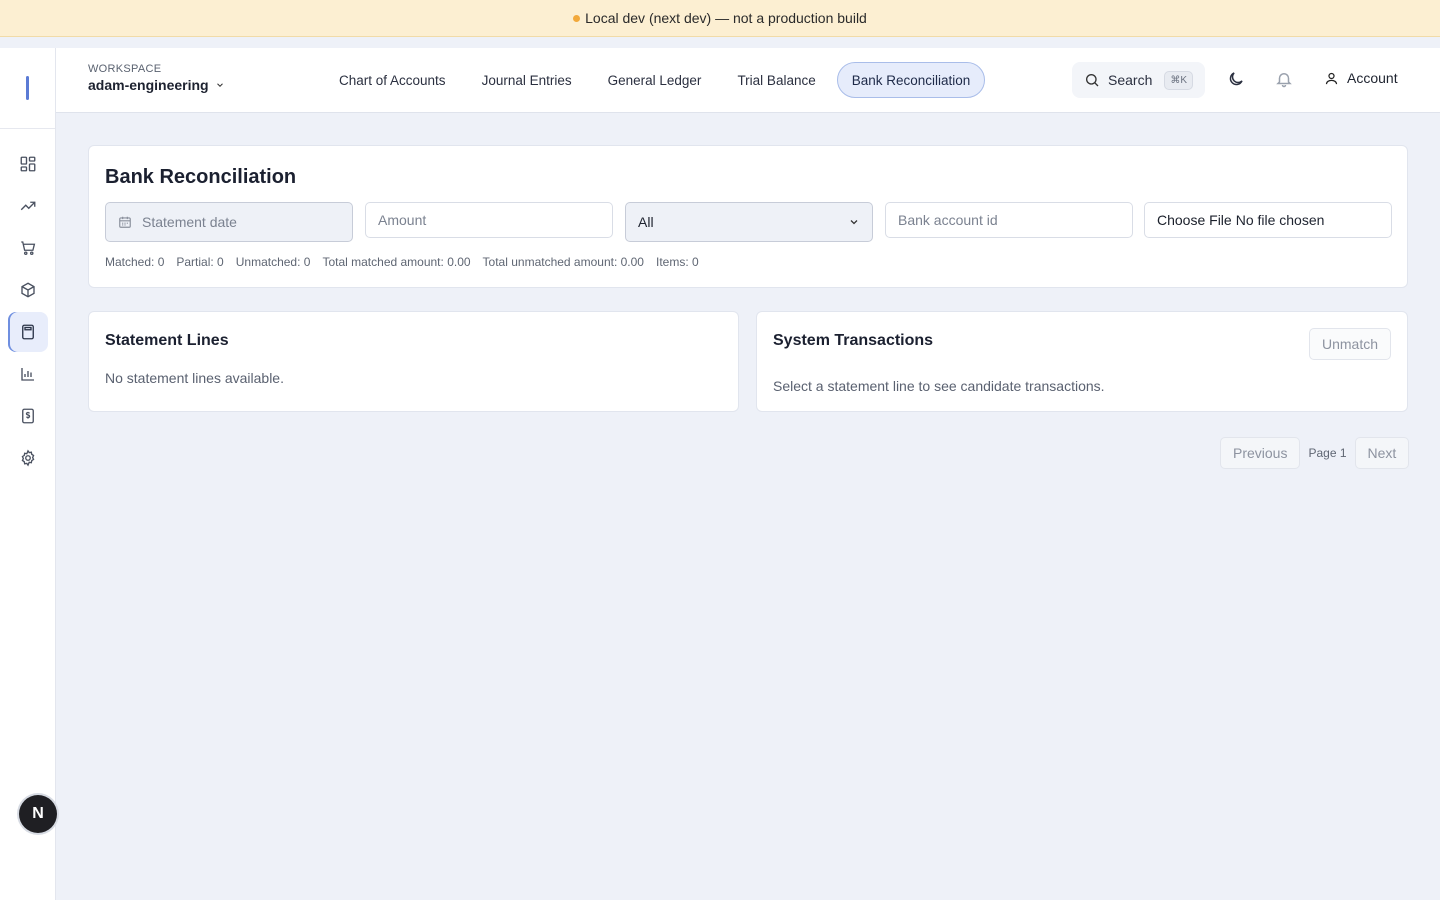 The height and width of the screenshot is (900, 1440). I want to click on statement-date-picker: Statement date, so click(229, 222).